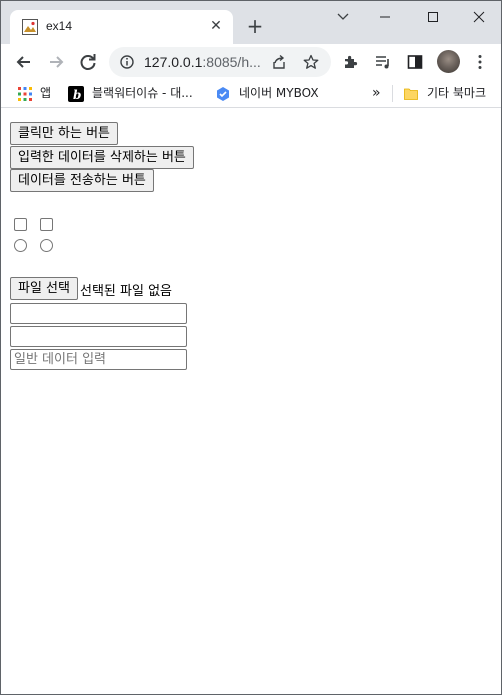 The image size is (502, 695). Describe the element at coordinates (351, 62) in the screenshot. I see `extensions-icon` at that location.